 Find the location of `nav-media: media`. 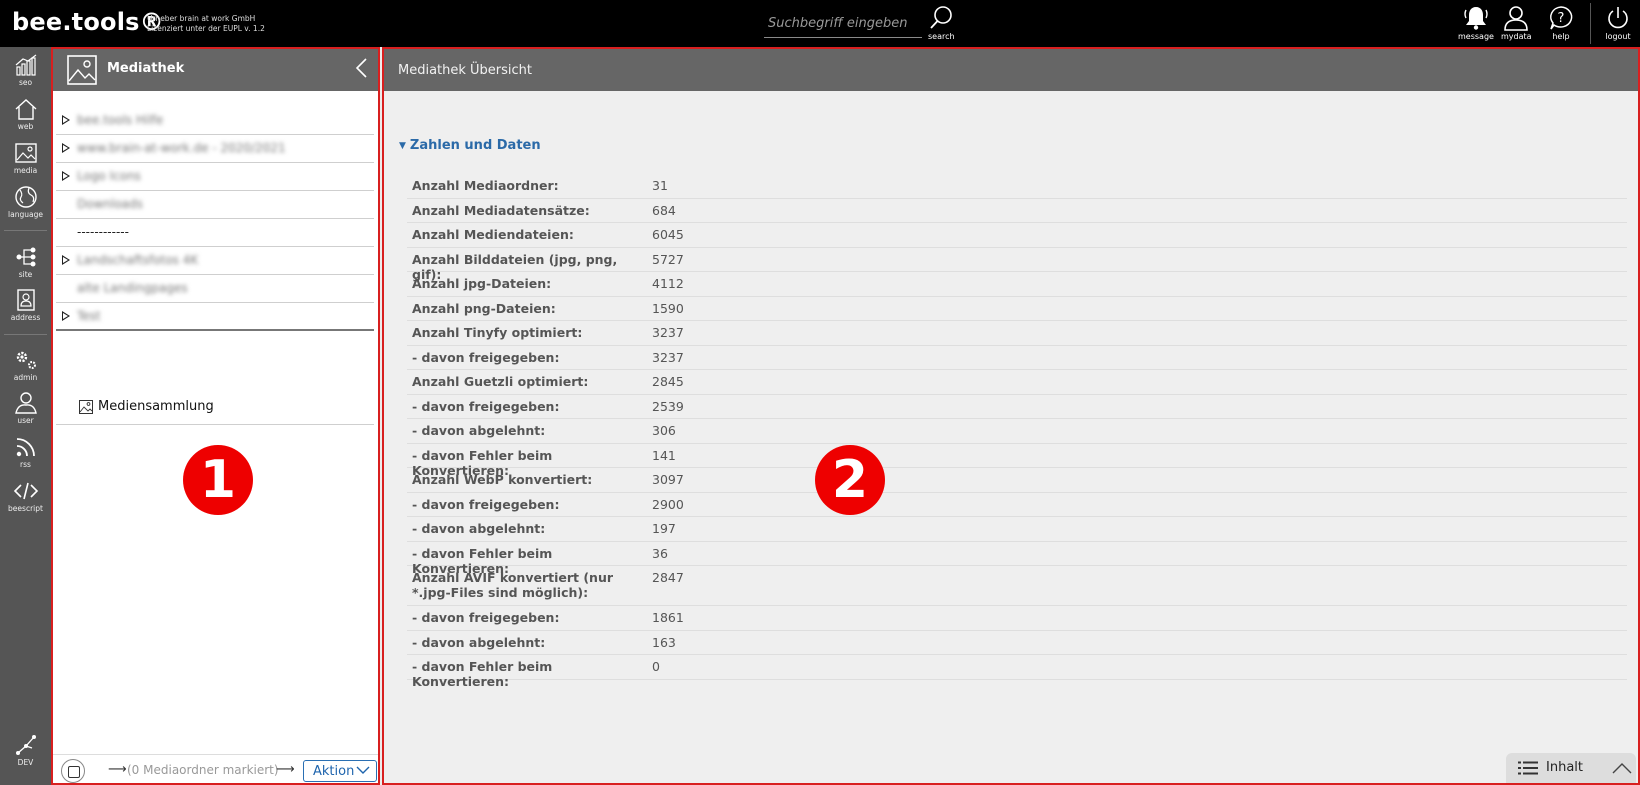

nav-media: media is located at coordinates (25, 158).